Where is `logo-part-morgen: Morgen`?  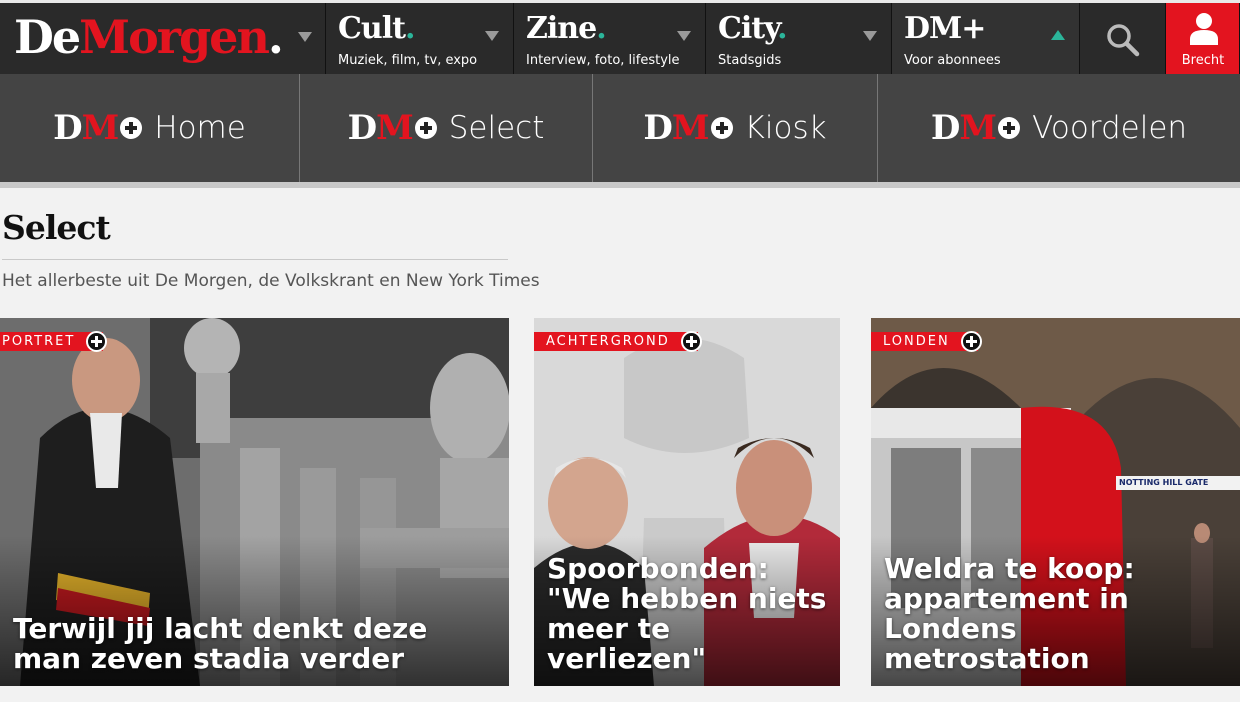
logo-part-morgen: Morgen is located at coordinates (174, 37).